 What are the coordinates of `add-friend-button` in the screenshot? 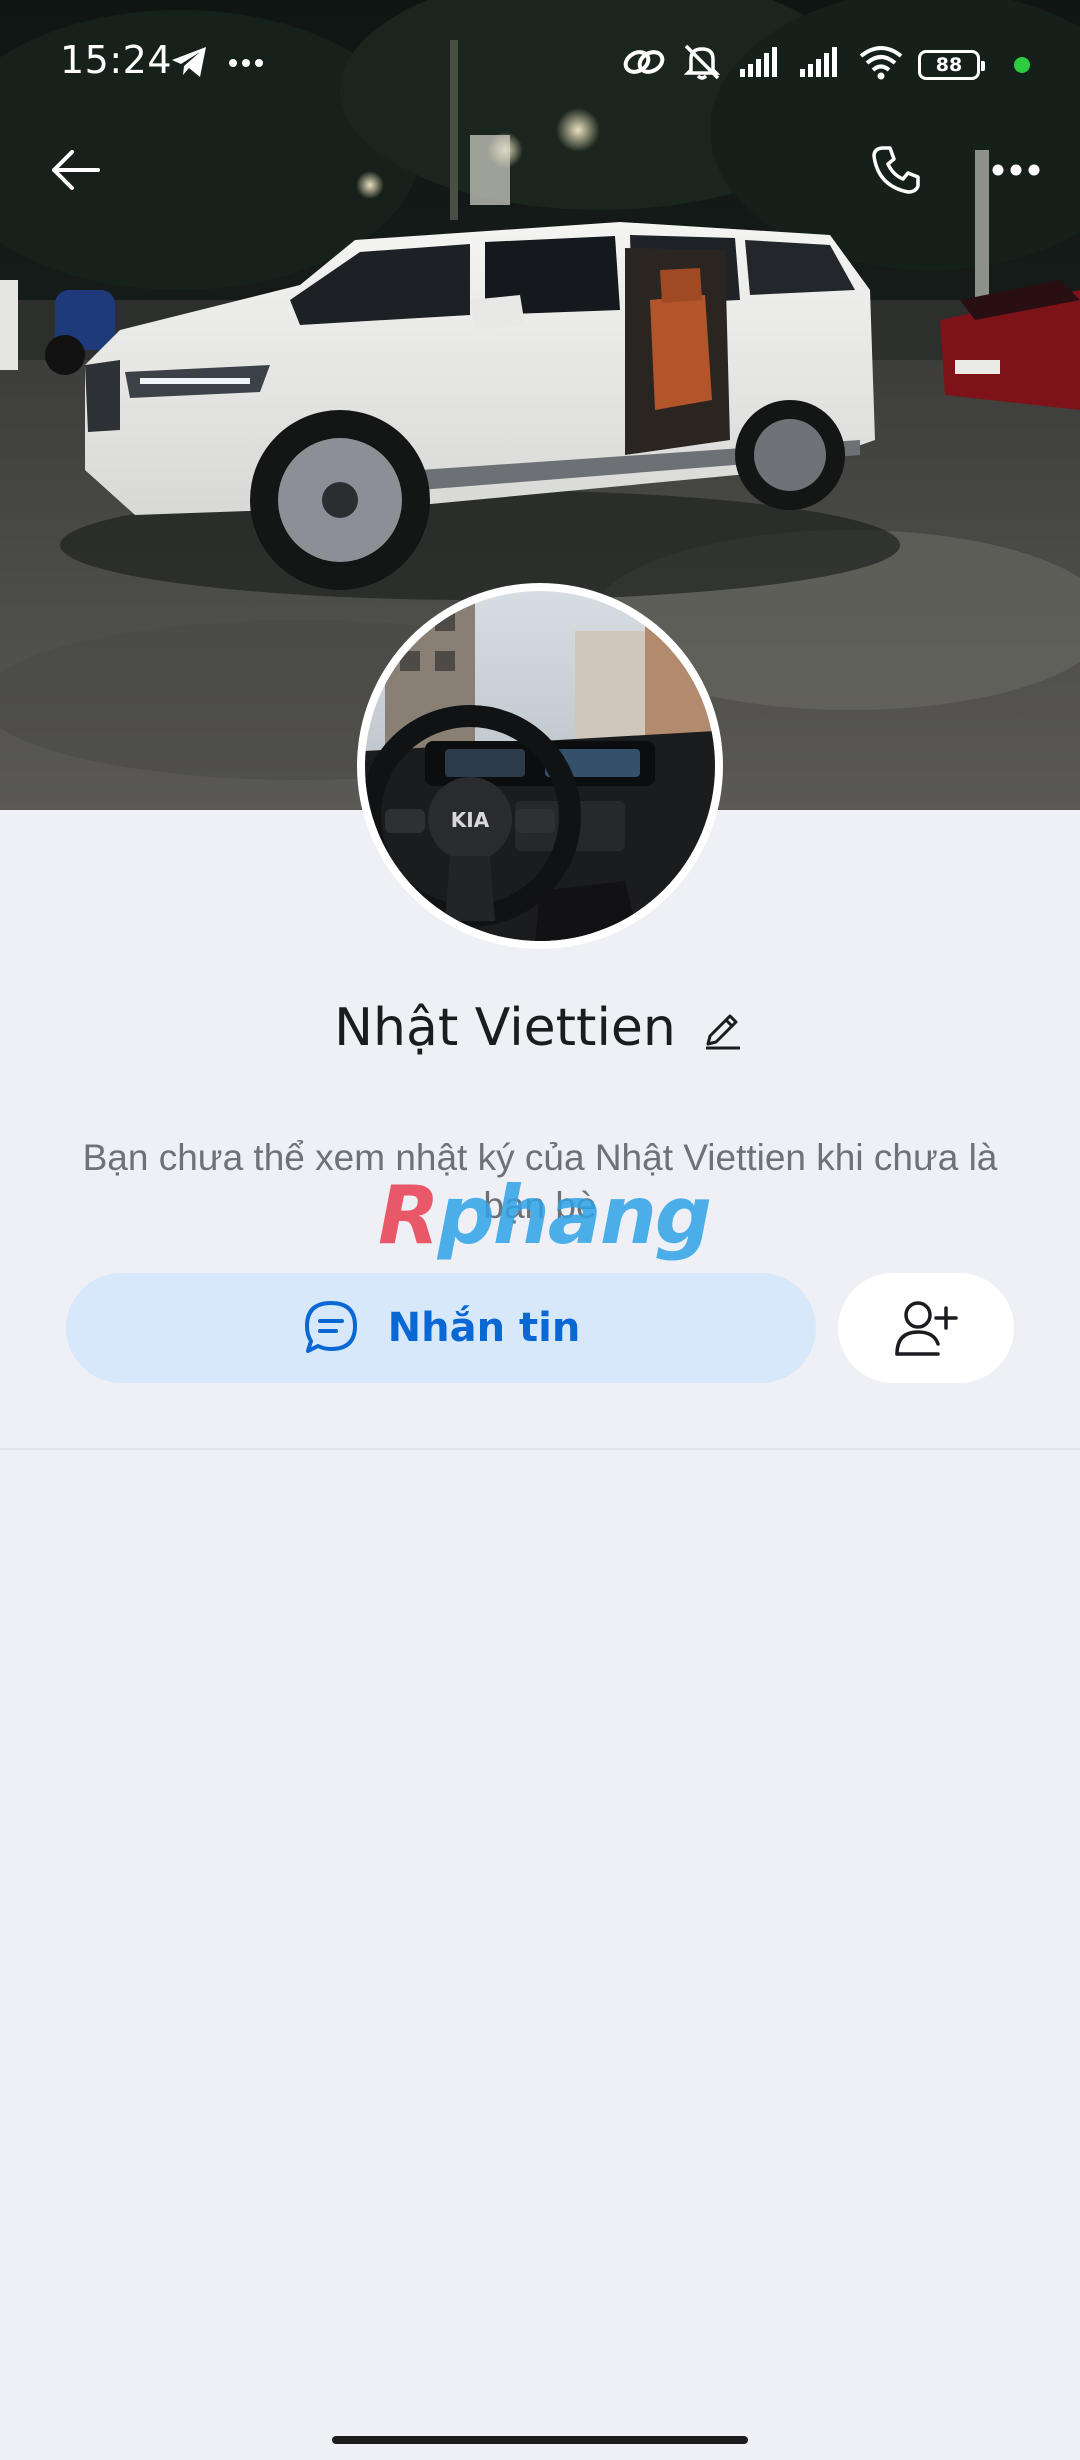 It's located at (926, 1328).